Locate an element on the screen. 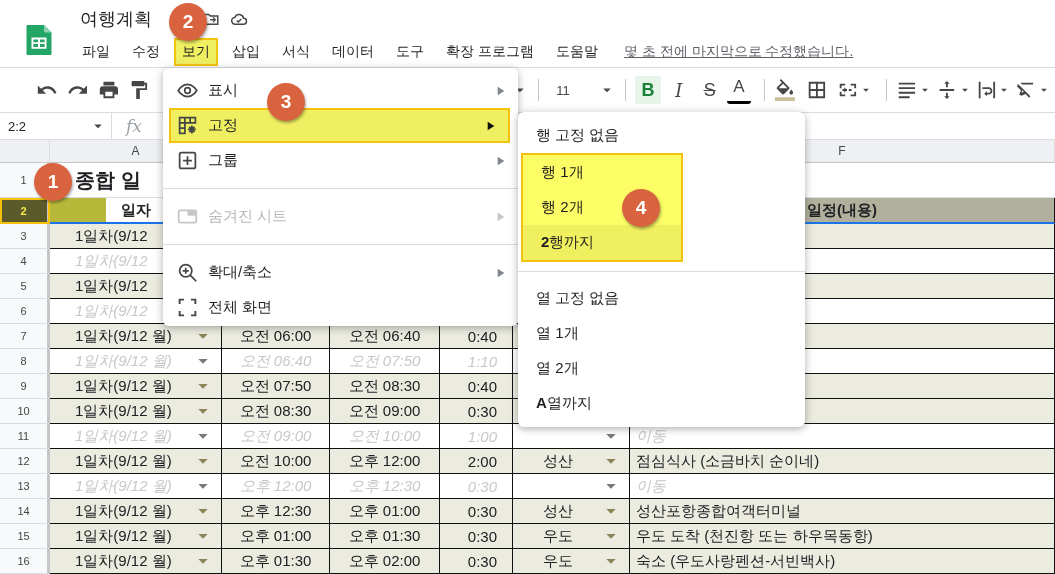 This screenshot has width=1055, height=574. table-cell: 오전 10:00 is located at coordinates (276, 461).